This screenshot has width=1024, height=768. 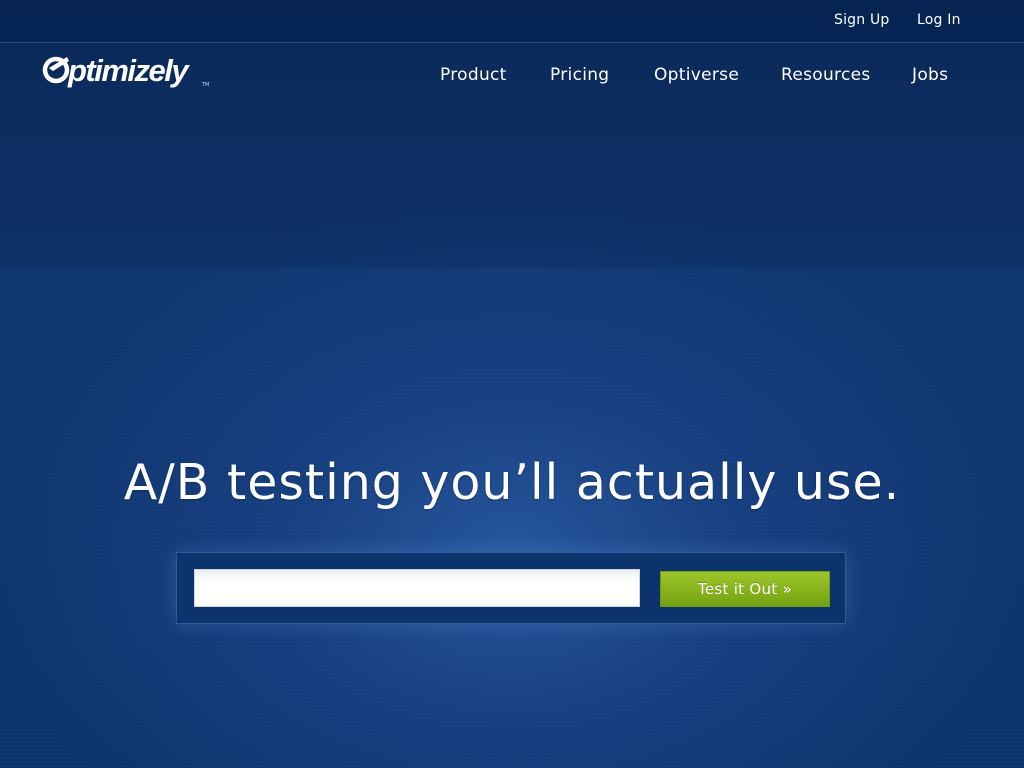 What do you see at coordinates (696, 75) in the screenshot?
I see `nav-optiverse: Optiverse` at bounding box center [696, 75].